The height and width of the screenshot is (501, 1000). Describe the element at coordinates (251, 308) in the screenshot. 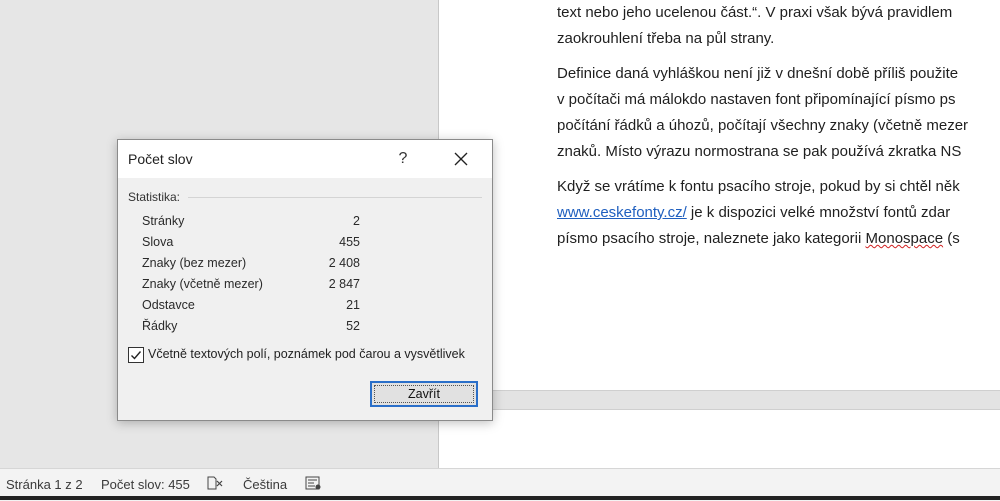

I see `stat-row: Odstavce 21` at that location.